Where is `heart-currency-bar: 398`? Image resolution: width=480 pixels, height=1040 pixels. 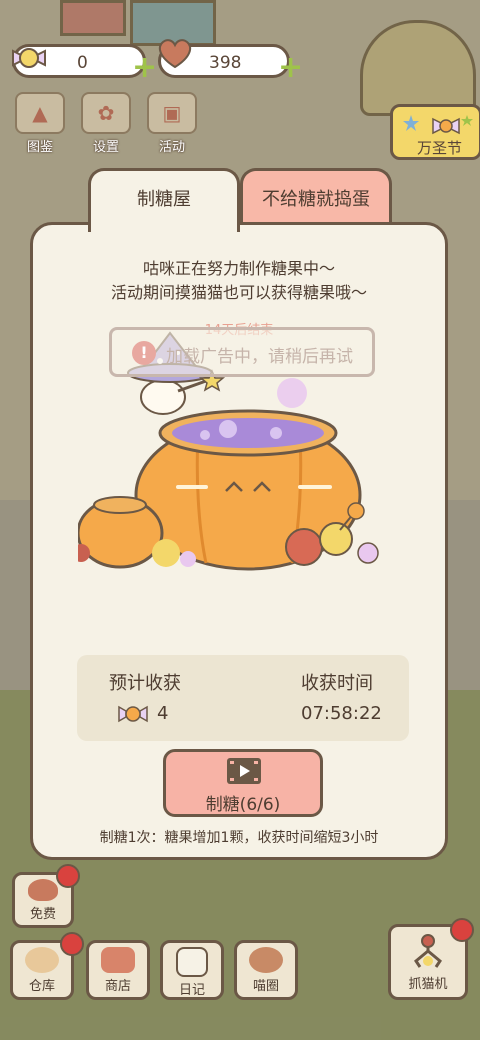 heart-currency-bar: 398 is located at coordinates (224, 58).